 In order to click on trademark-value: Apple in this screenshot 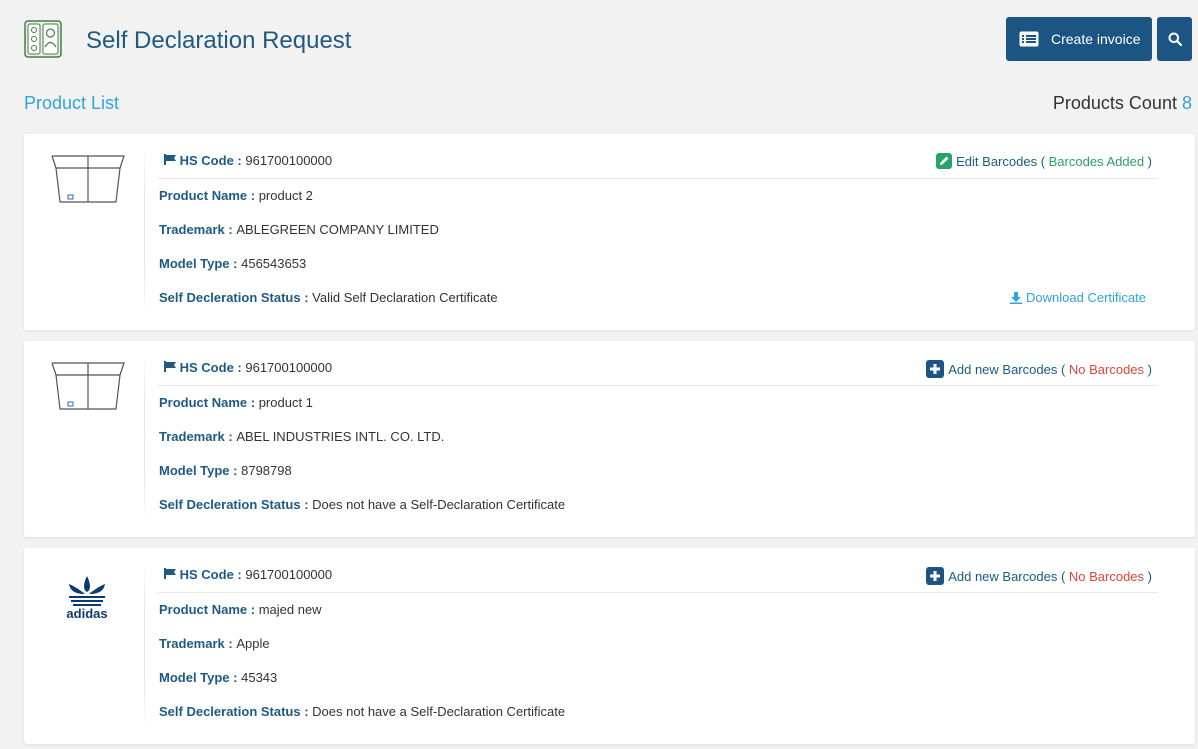, I will do `click(253, 643)`.